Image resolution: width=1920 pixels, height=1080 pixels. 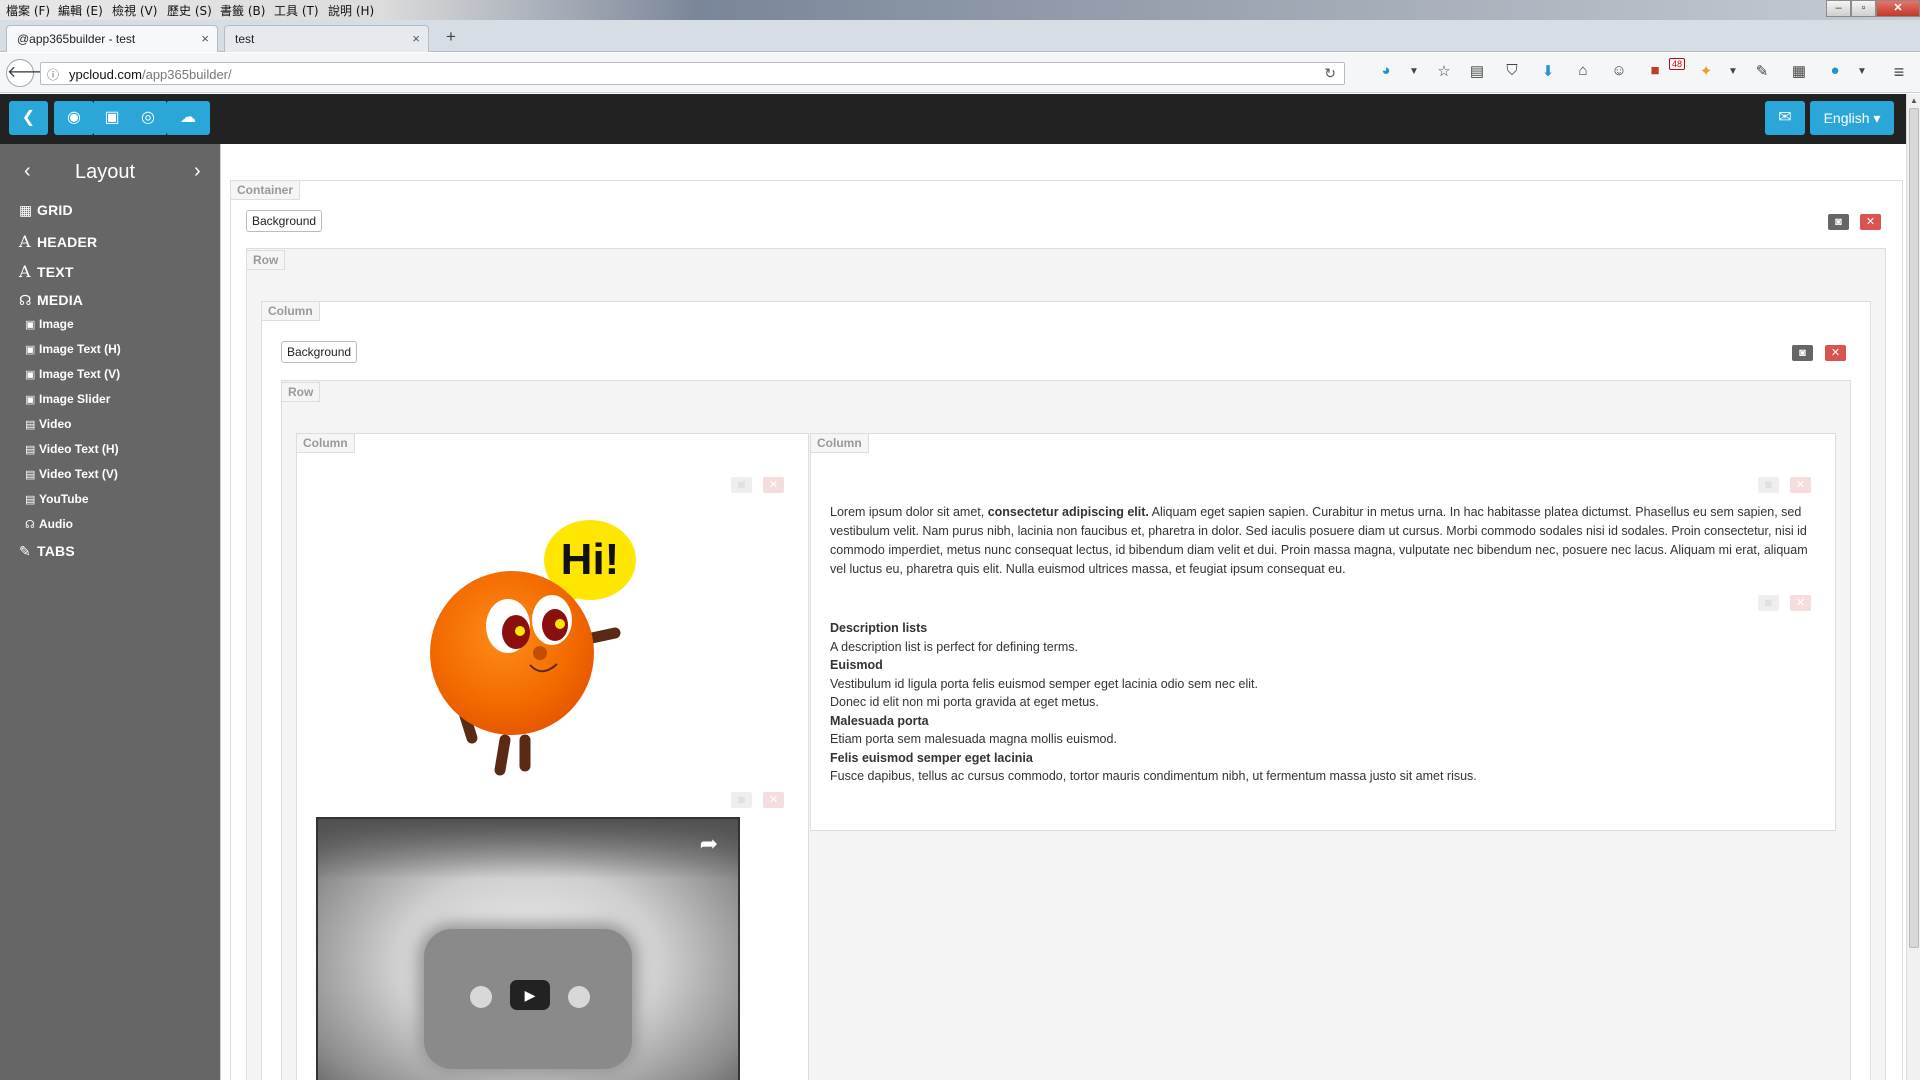 I want to click on browser-tab-active: @app365builder - test ×, so click(x=112, y=38).